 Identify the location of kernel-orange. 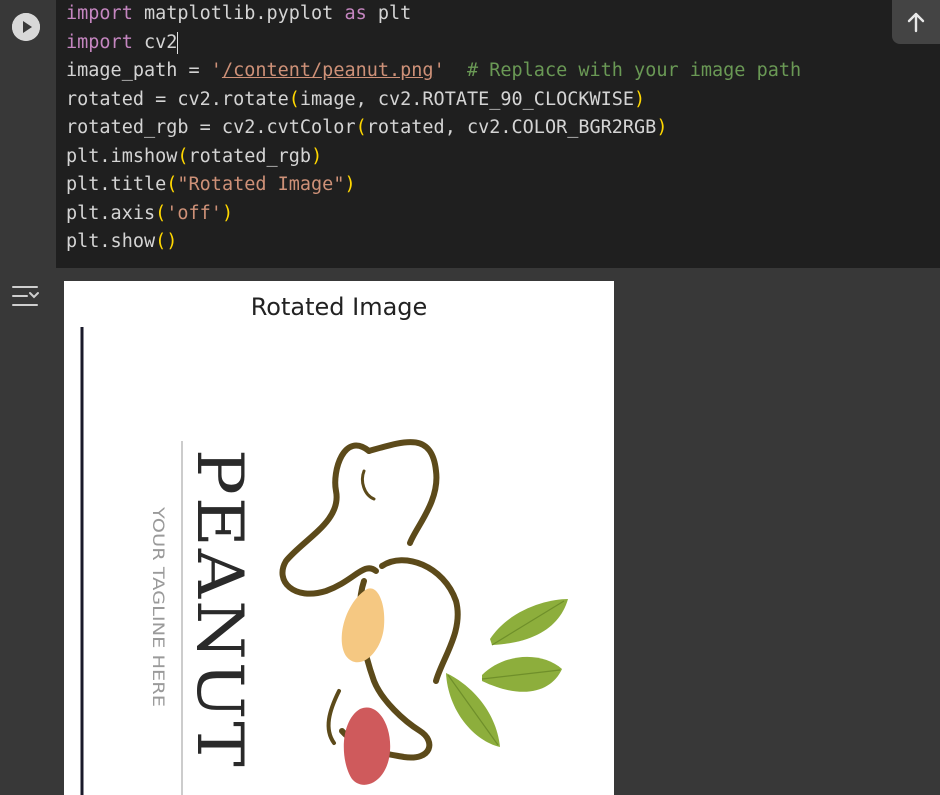
(363, 625).